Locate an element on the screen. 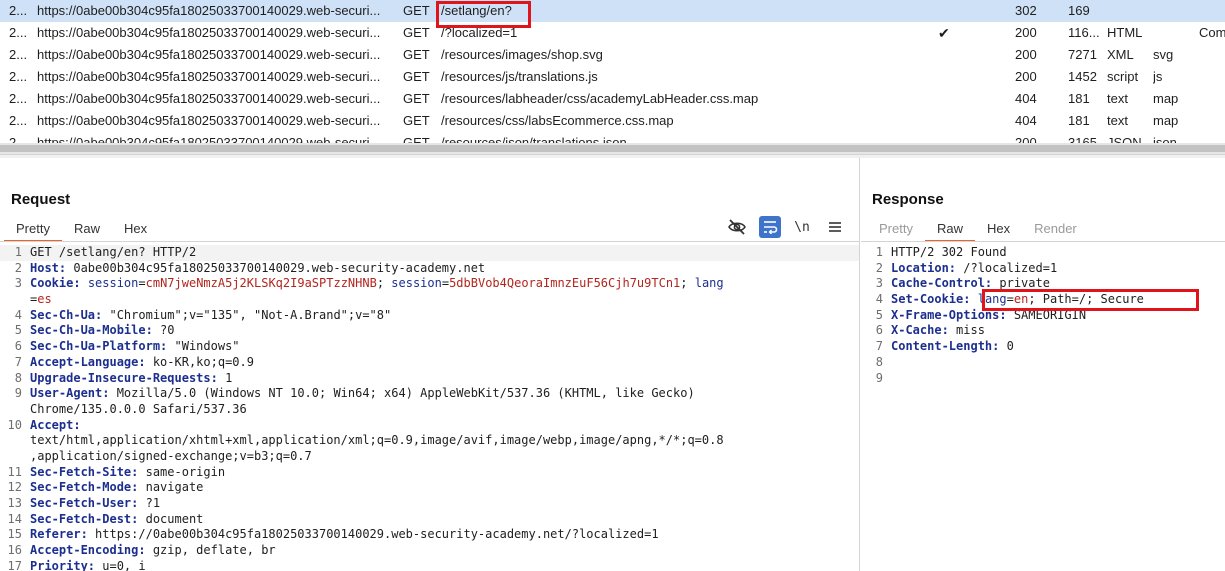 This screenshot has height=571, width=1225. line-text: ,application/signed-exchange;v=b3;q=0.7 is located at coordinates (171, 457).